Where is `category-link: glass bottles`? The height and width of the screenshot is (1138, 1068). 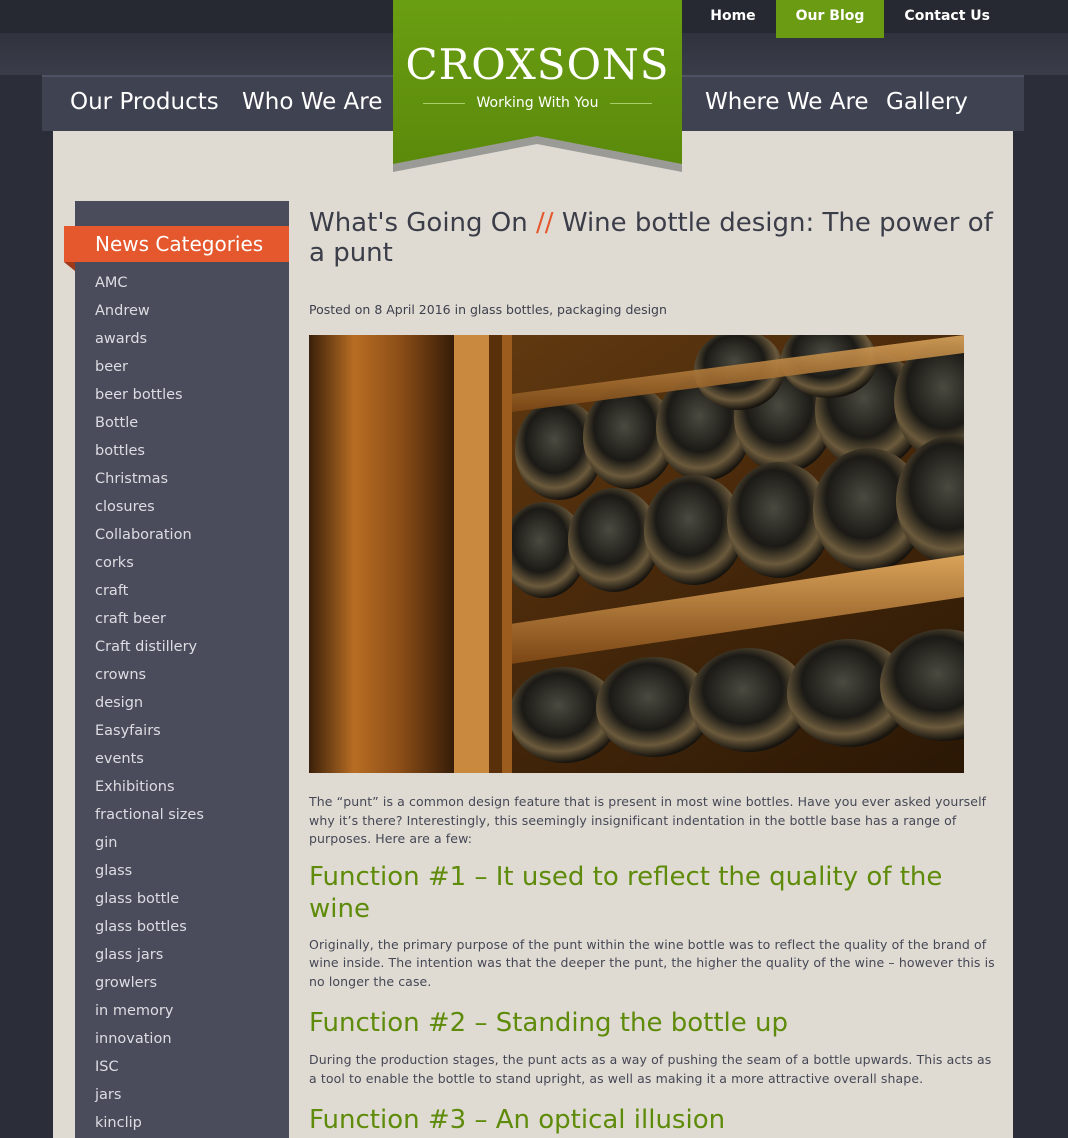
category-link: glass bottles is located at coordinates (149, 927).